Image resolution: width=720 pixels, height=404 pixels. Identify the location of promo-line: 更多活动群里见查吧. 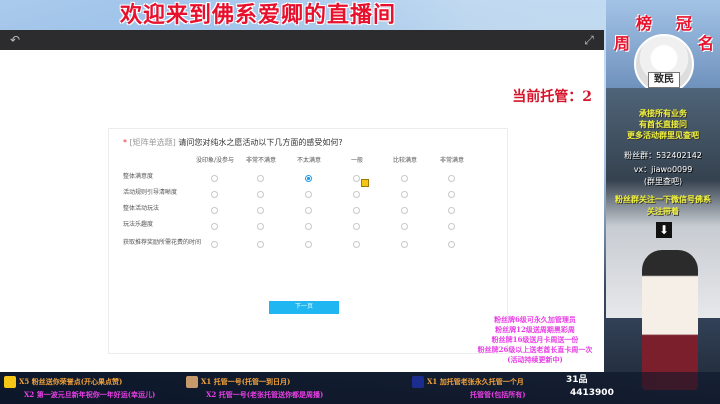
(663, 135).